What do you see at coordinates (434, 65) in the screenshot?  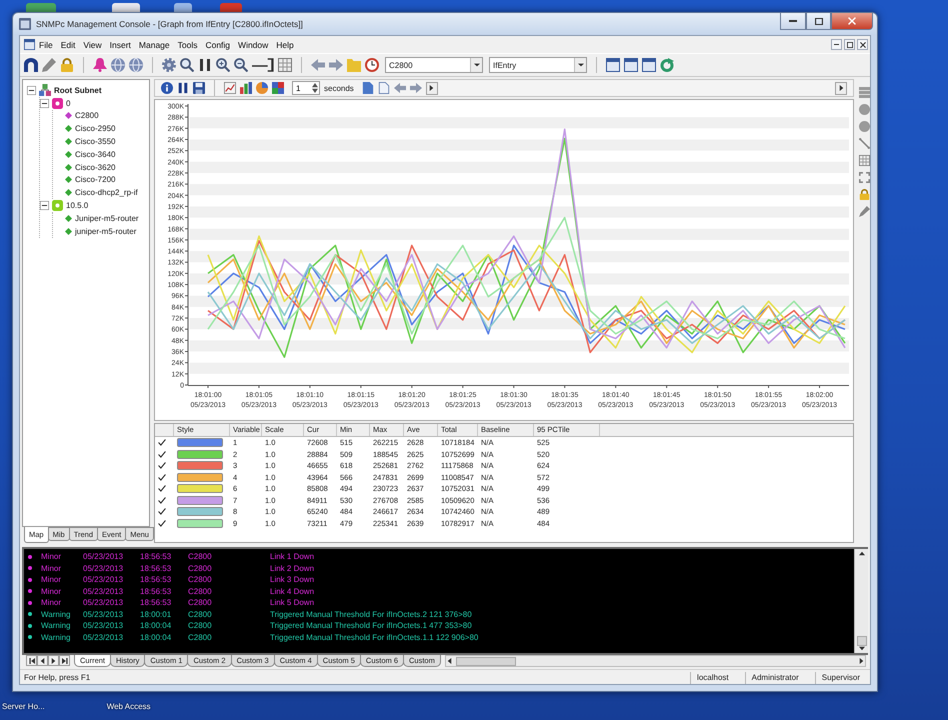 I see `device-dropdown: C2800` at bounding box center [434, 65].